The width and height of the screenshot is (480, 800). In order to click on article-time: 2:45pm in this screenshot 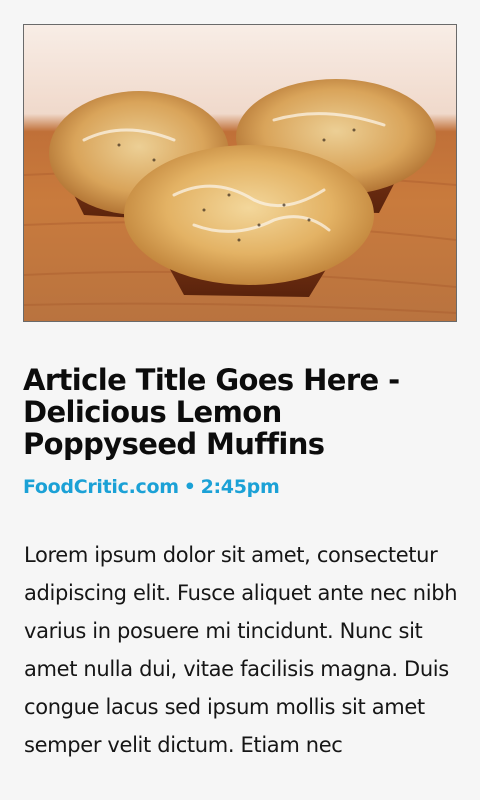, I will do `click(240, 487)`.